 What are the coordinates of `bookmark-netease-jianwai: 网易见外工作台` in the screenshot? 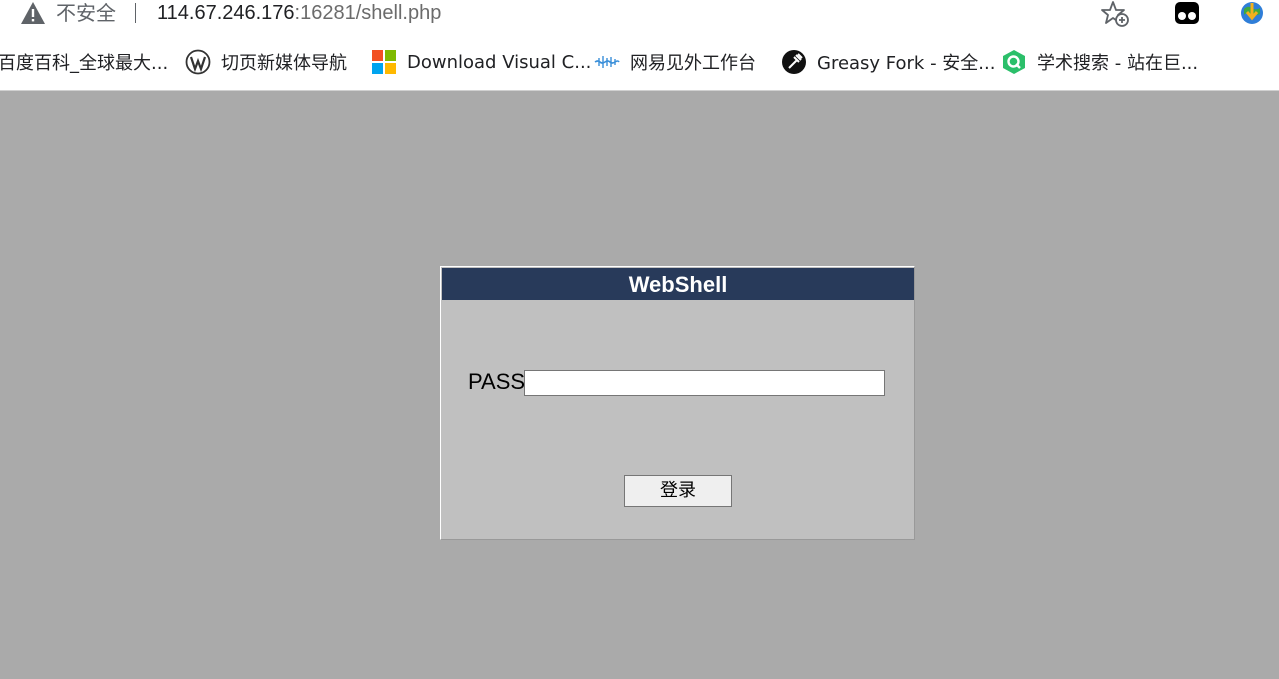 It's located at (675, 62).